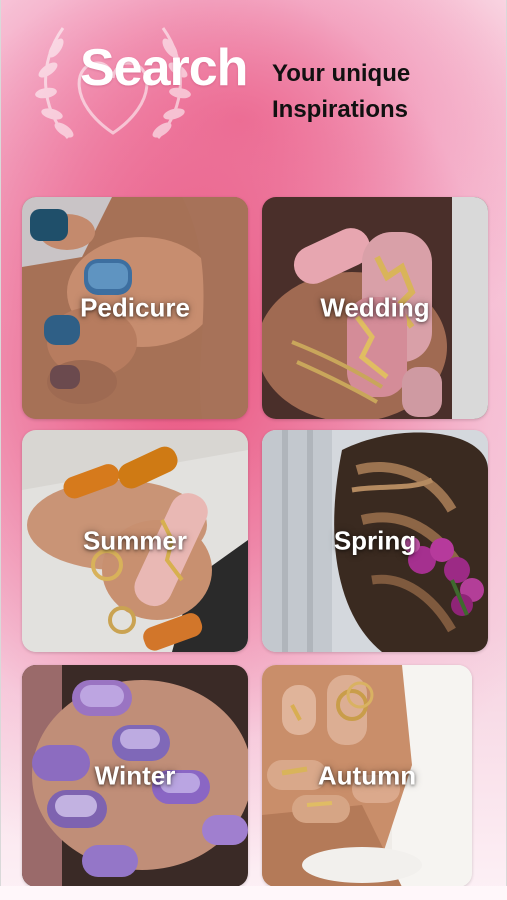  I want to click on bottom-edge, so click(253, 893).